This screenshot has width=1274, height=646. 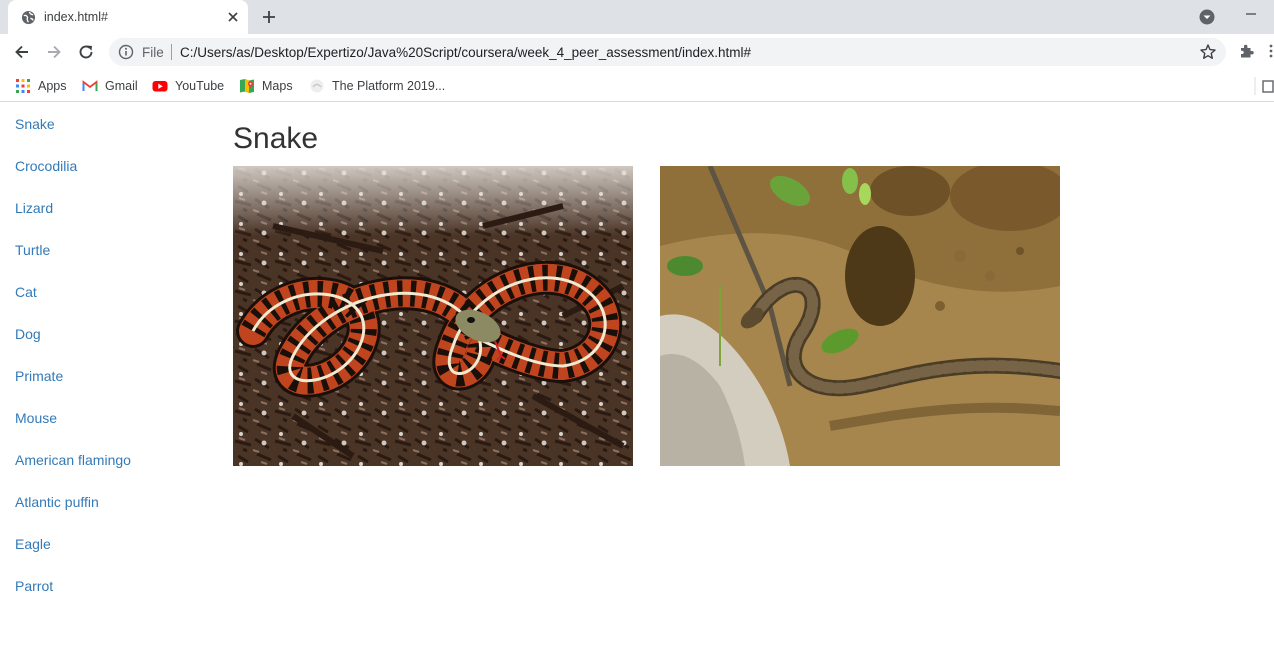 I want to click on other-bookmarks-icon, so click(x=1264, y=86).